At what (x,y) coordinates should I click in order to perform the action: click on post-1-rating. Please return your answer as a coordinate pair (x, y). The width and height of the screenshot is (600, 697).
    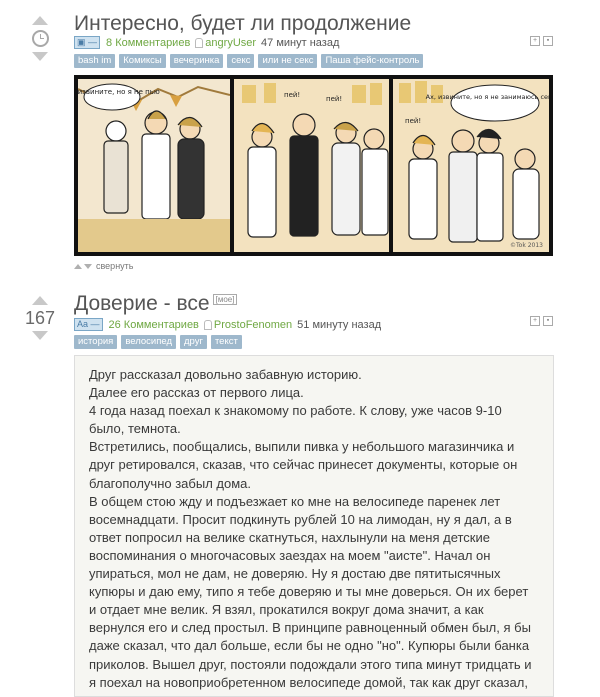
    Looking at the image, I should click on (40, 38).